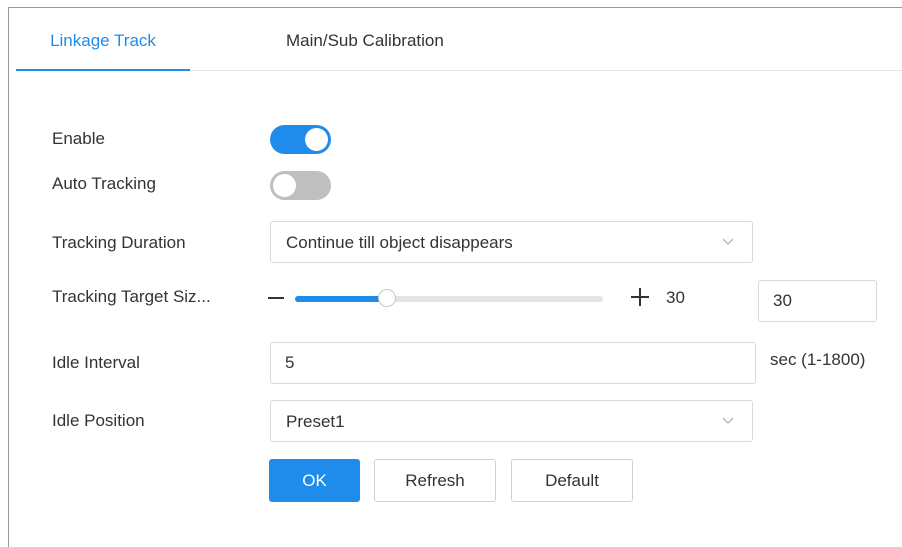  Describe the element at coordinates (300, 185) in the screenshot. I see `auto-tracking-toggle` at that location.